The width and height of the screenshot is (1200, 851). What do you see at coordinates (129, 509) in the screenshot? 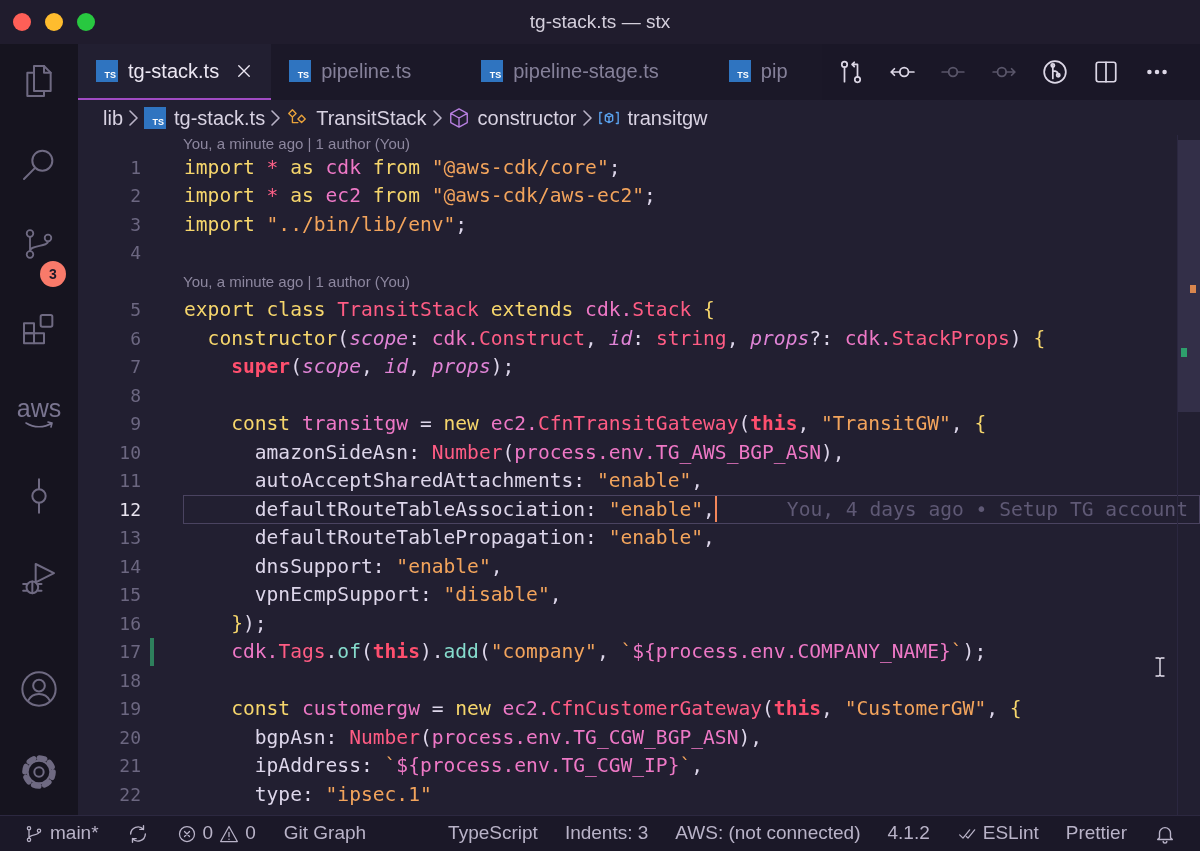
I see `line-number: 12` at bounding box center [129, 509].